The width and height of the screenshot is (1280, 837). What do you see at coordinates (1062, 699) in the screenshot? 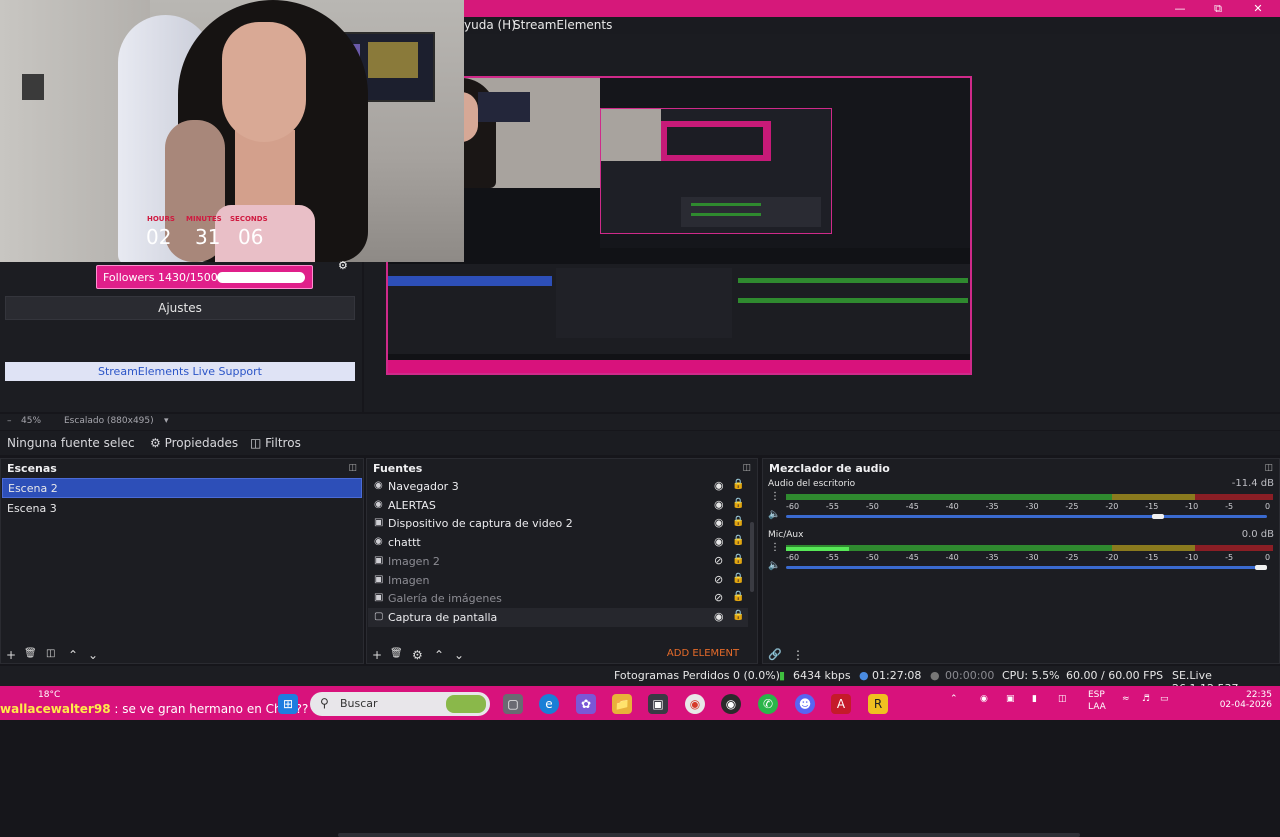
I see `notes-icon: ◫` at bounding box center [1062, 699].